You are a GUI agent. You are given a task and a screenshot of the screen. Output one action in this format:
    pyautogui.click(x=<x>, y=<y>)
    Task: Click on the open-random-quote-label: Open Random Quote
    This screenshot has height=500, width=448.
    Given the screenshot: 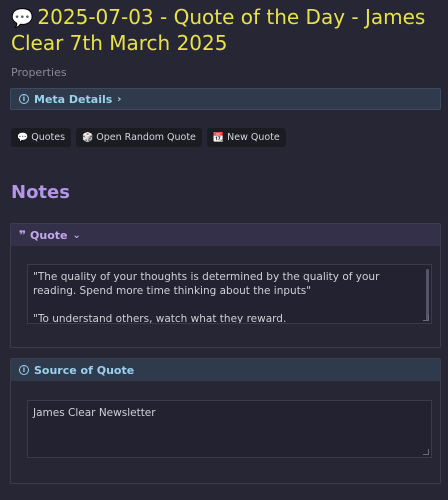 What is the action you would take?
    pyautogui.click(x=146, y=137)
    